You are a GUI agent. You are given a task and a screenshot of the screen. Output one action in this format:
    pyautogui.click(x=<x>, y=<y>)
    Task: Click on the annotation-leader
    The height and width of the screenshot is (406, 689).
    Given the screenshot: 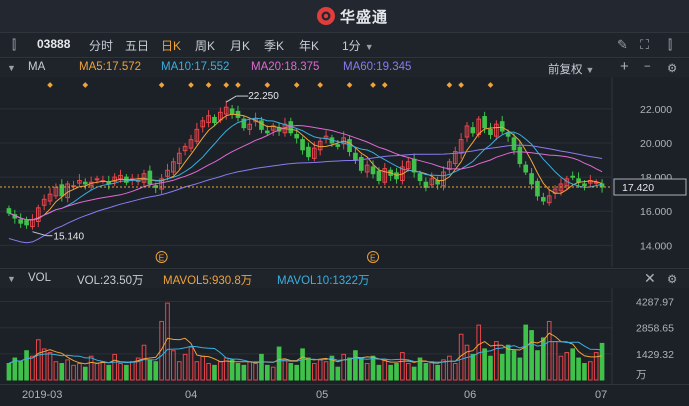 What is the action you would take?
    pyautogui.click(x=231, y=99)
    